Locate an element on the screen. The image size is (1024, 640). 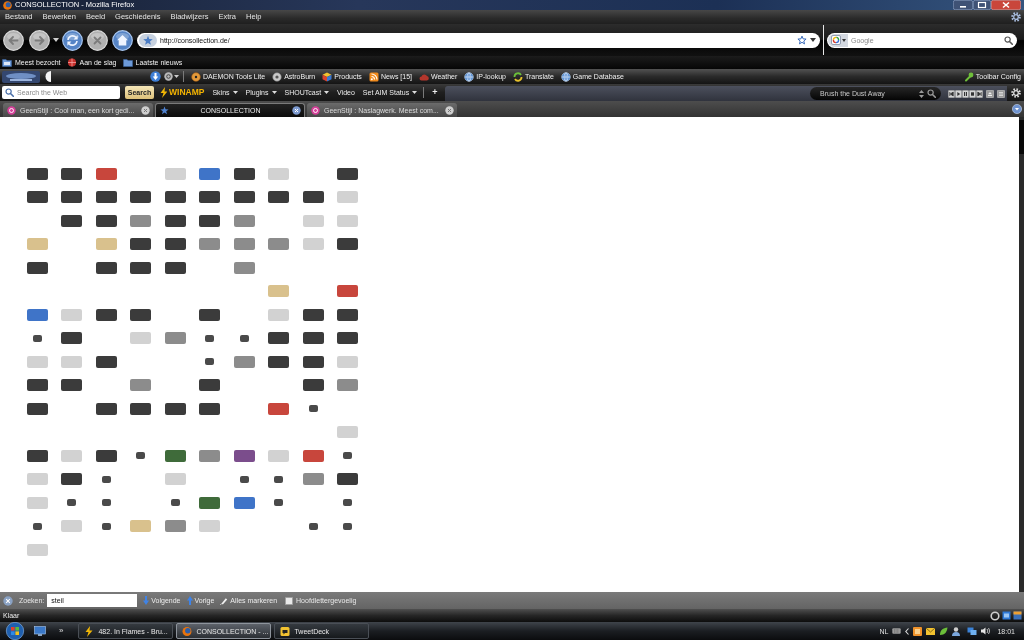
menu-button is located at coordinates (1001, 93).